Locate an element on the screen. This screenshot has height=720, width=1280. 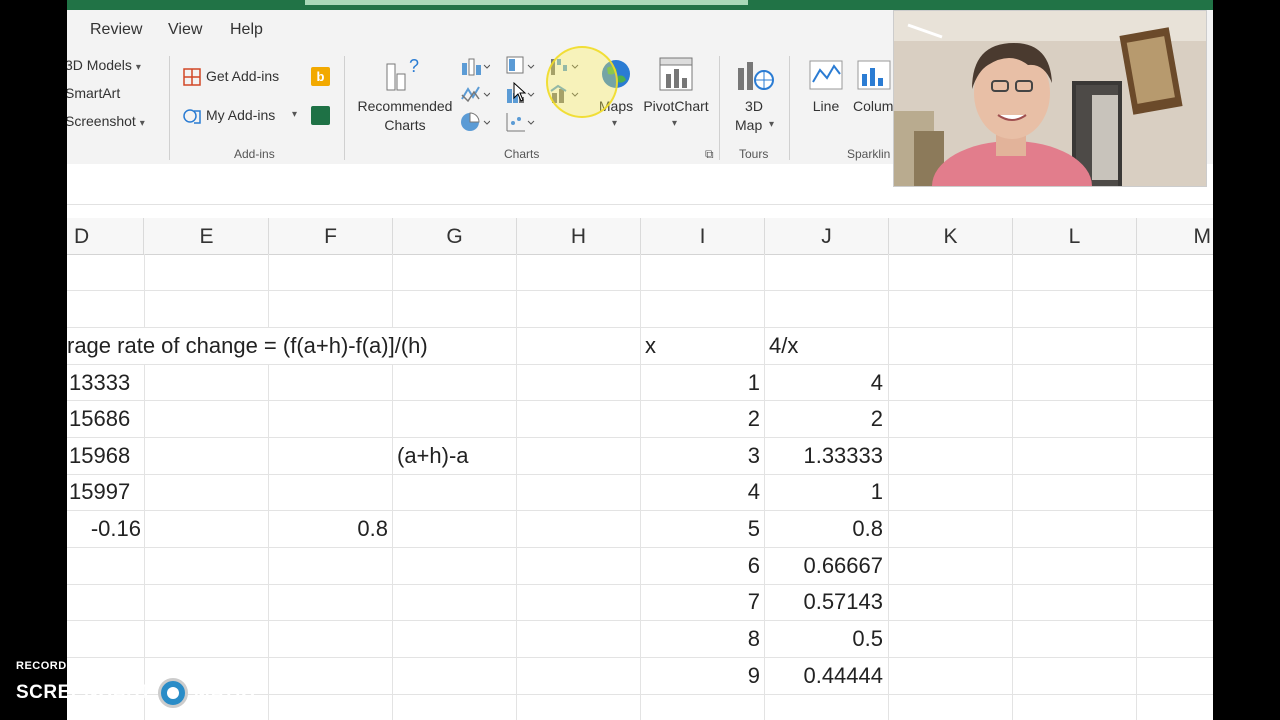
cell-y-value: 0.44444 is located at coordinates (824, 676).